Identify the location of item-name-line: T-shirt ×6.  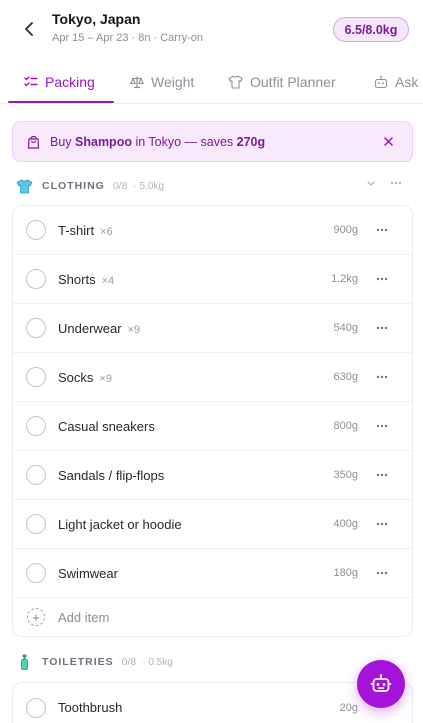
(85, 230).